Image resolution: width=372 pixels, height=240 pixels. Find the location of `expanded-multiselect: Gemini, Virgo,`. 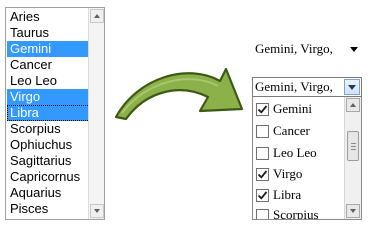

expanded-multiselect: Gemini, Virgo, is located at coordinates (307, 87).